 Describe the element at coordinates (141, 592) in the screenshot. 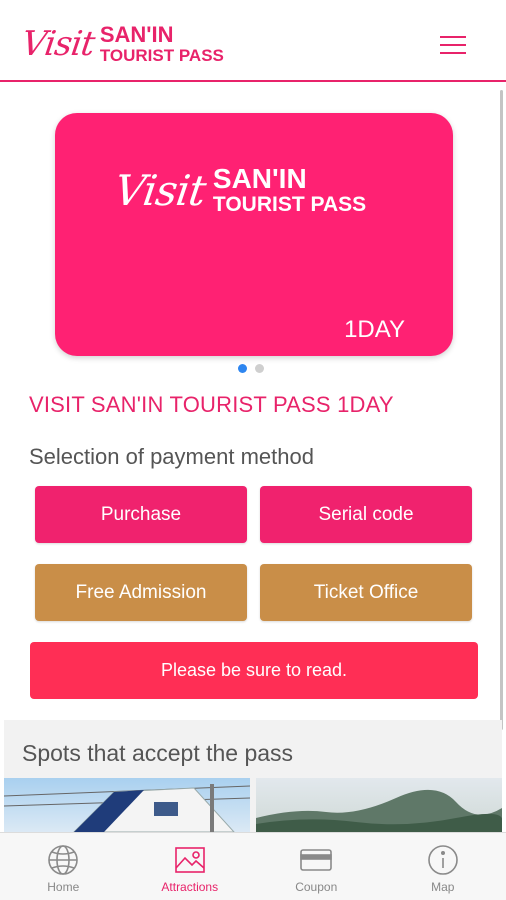

I see `free-admission-button: Free Admission` at that location.